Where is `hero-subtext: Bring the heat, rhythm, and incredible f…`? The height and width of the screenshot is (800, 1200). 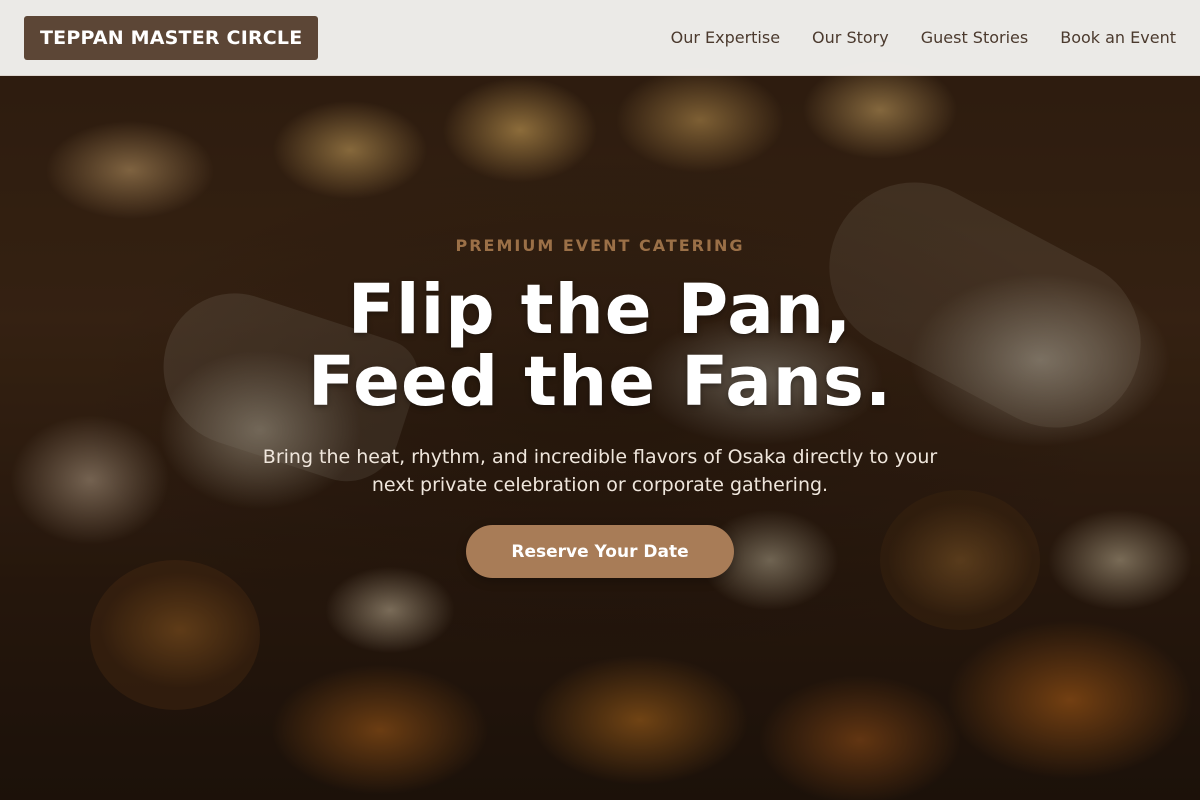 hero-subtext: Bring the heat, rhythm, and incredible f… is located at coordinates (600, 471).